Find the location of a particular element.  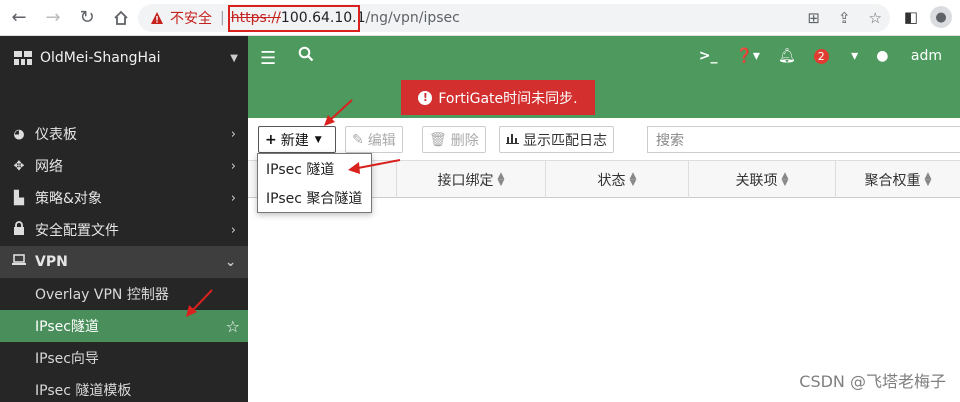

menu-item-ipsec-aggregate: IPsec 聚合隧道 is located at coordinates (314, 197).